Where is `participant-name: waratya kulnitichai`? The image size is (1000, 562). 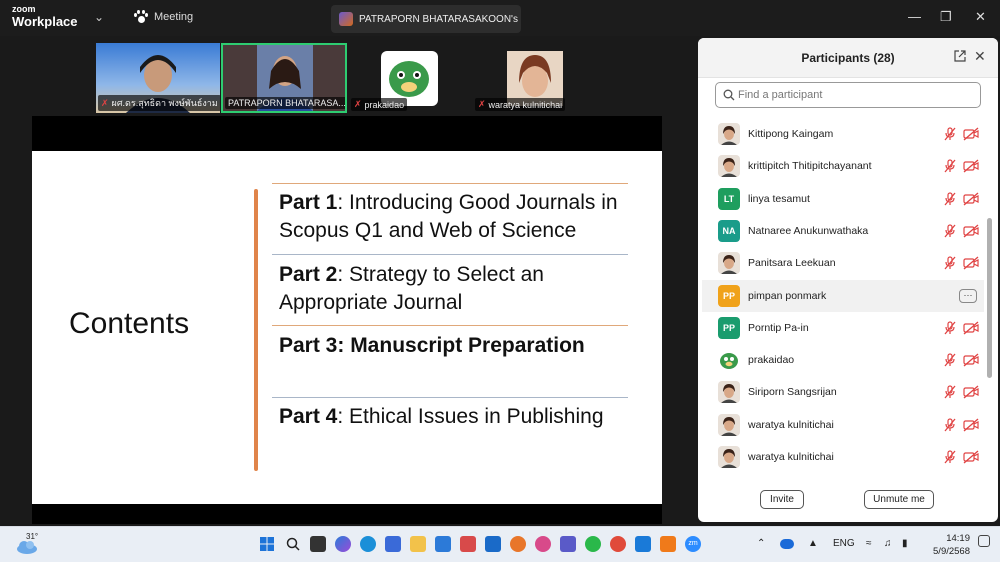 participant-name: waratya kulnitichai is located at coordinates (791, 457).